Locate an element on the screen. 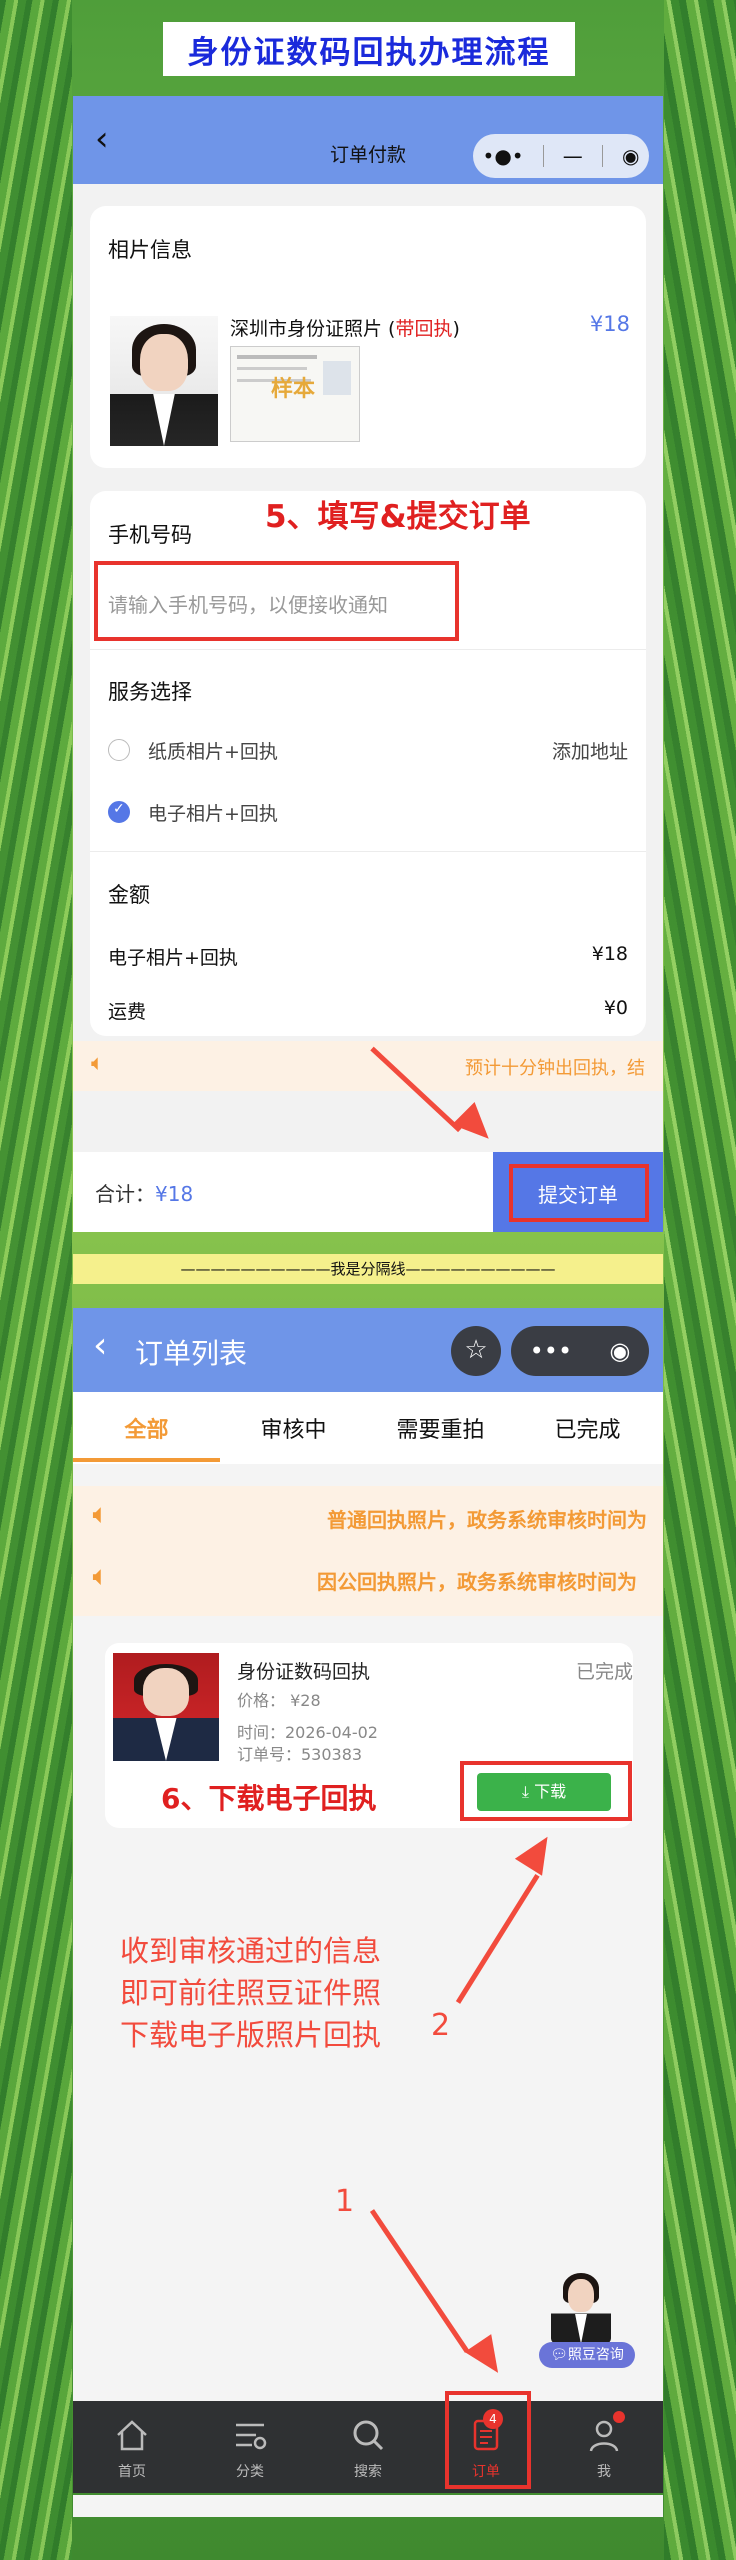  amount-title: 金额 is located at coordinates (129, 895).